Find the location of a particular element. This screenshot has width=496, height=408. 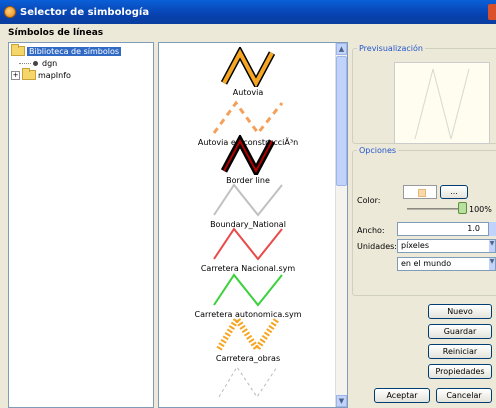

symbol-label: Autovia is located at coordinates (248, 92).